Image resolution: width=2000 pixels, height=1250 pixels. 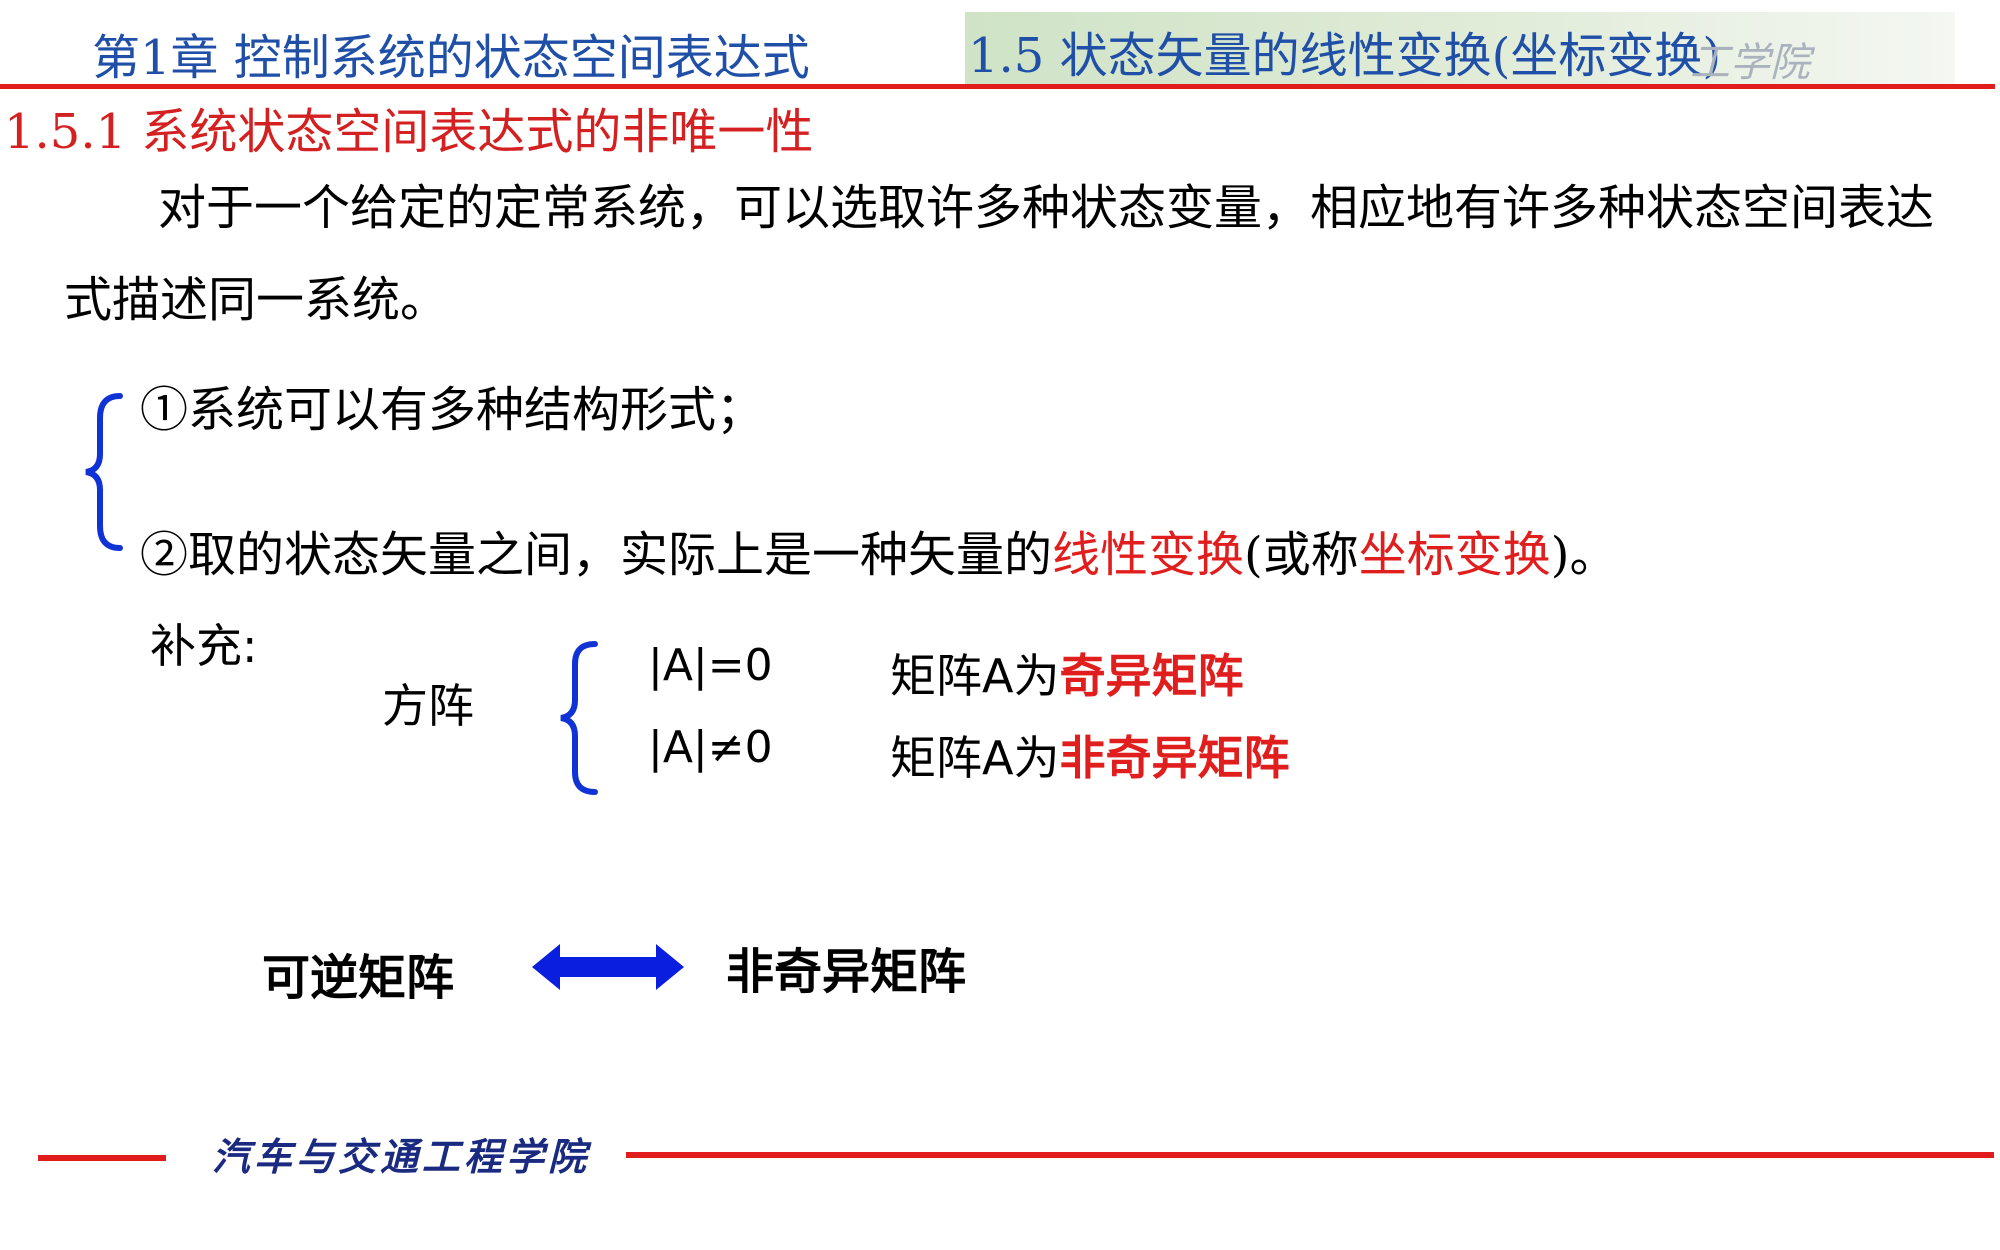 I want to click on determinant-nonzero: |A|≠0, so click(x=710, y=747).